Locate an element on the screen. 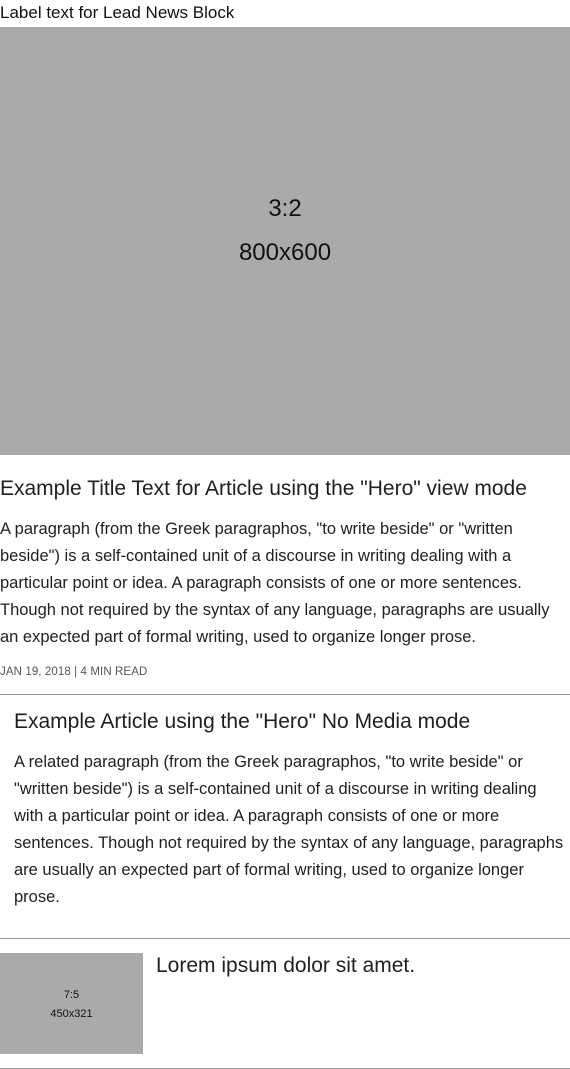  hero-article-meta: JAN 19, 2018 | 4 MIN READ is located at coordinates (74, 672).